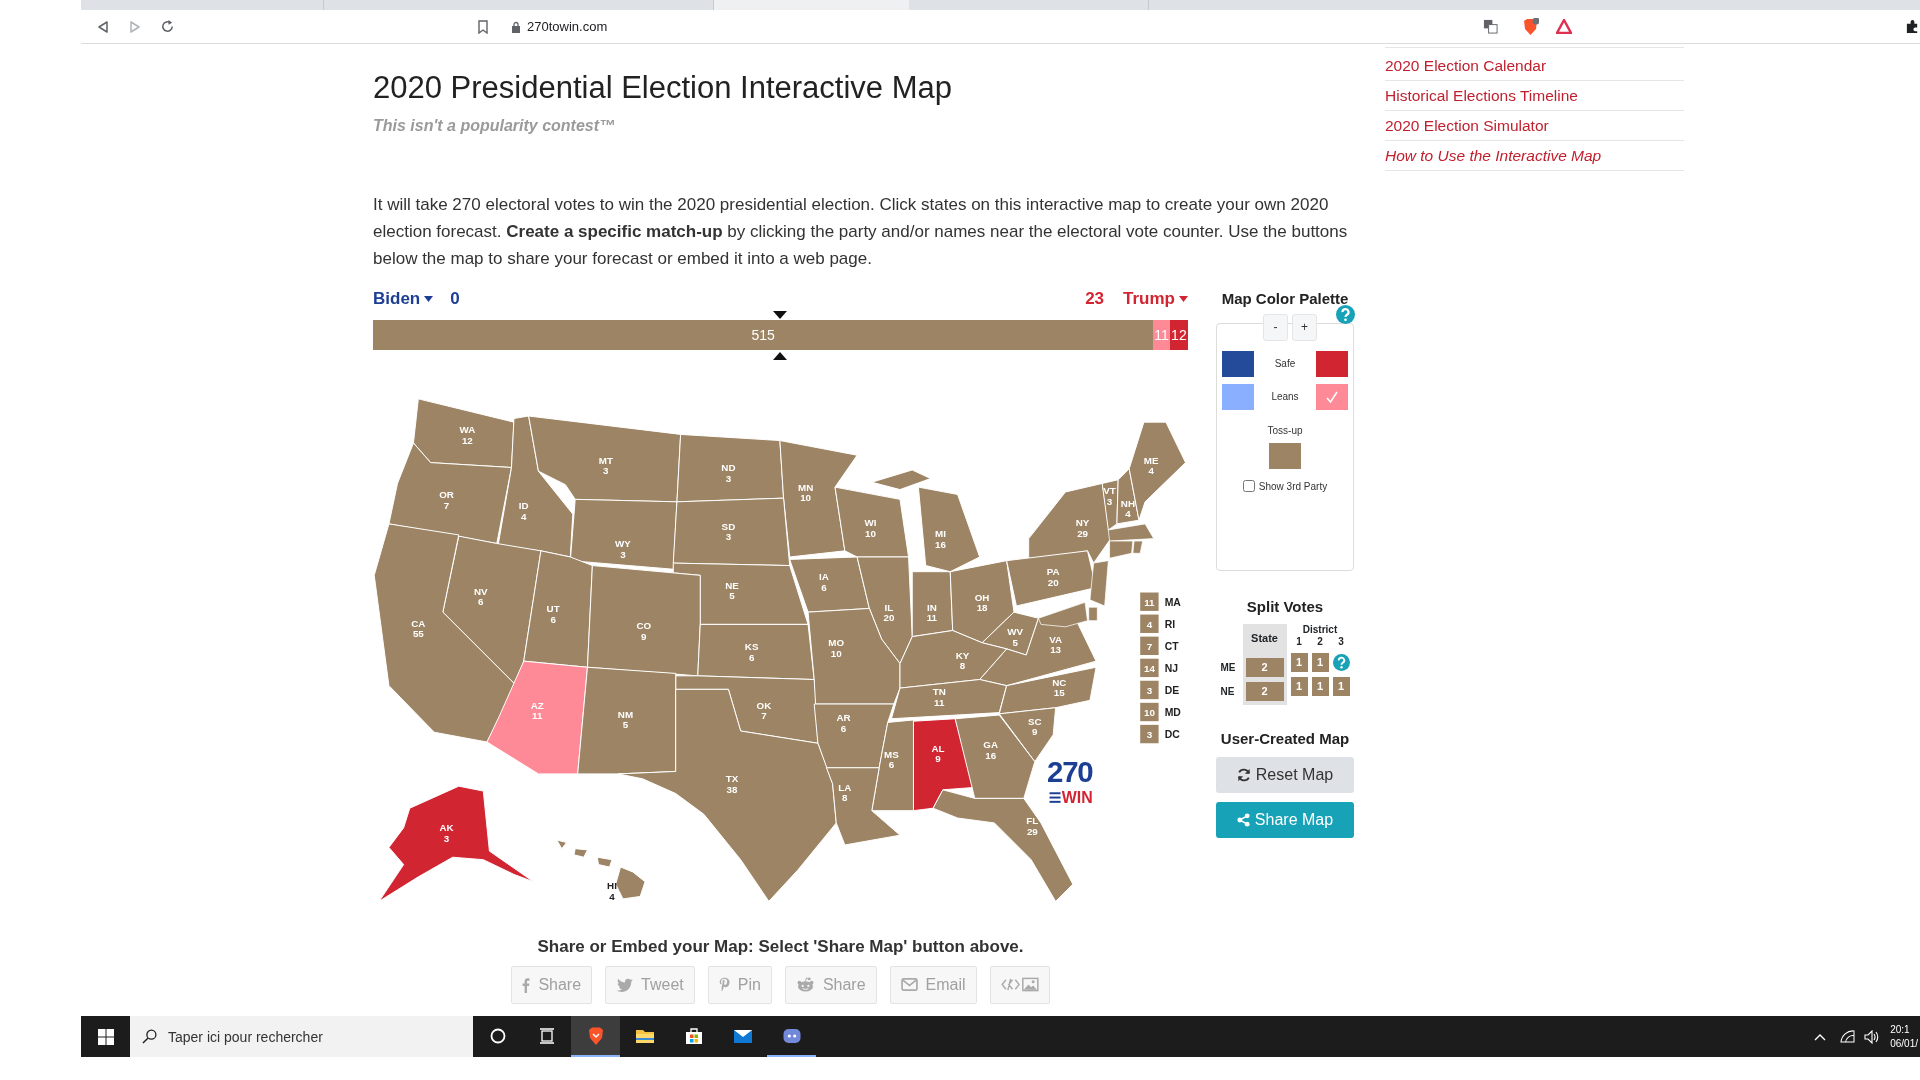 This screenshot has height=1080, width=1920. What do you see at coordinates (993, 26) in the screenshot?
I see `address-bar: 270towin.com` at bounding box center [993, 26].